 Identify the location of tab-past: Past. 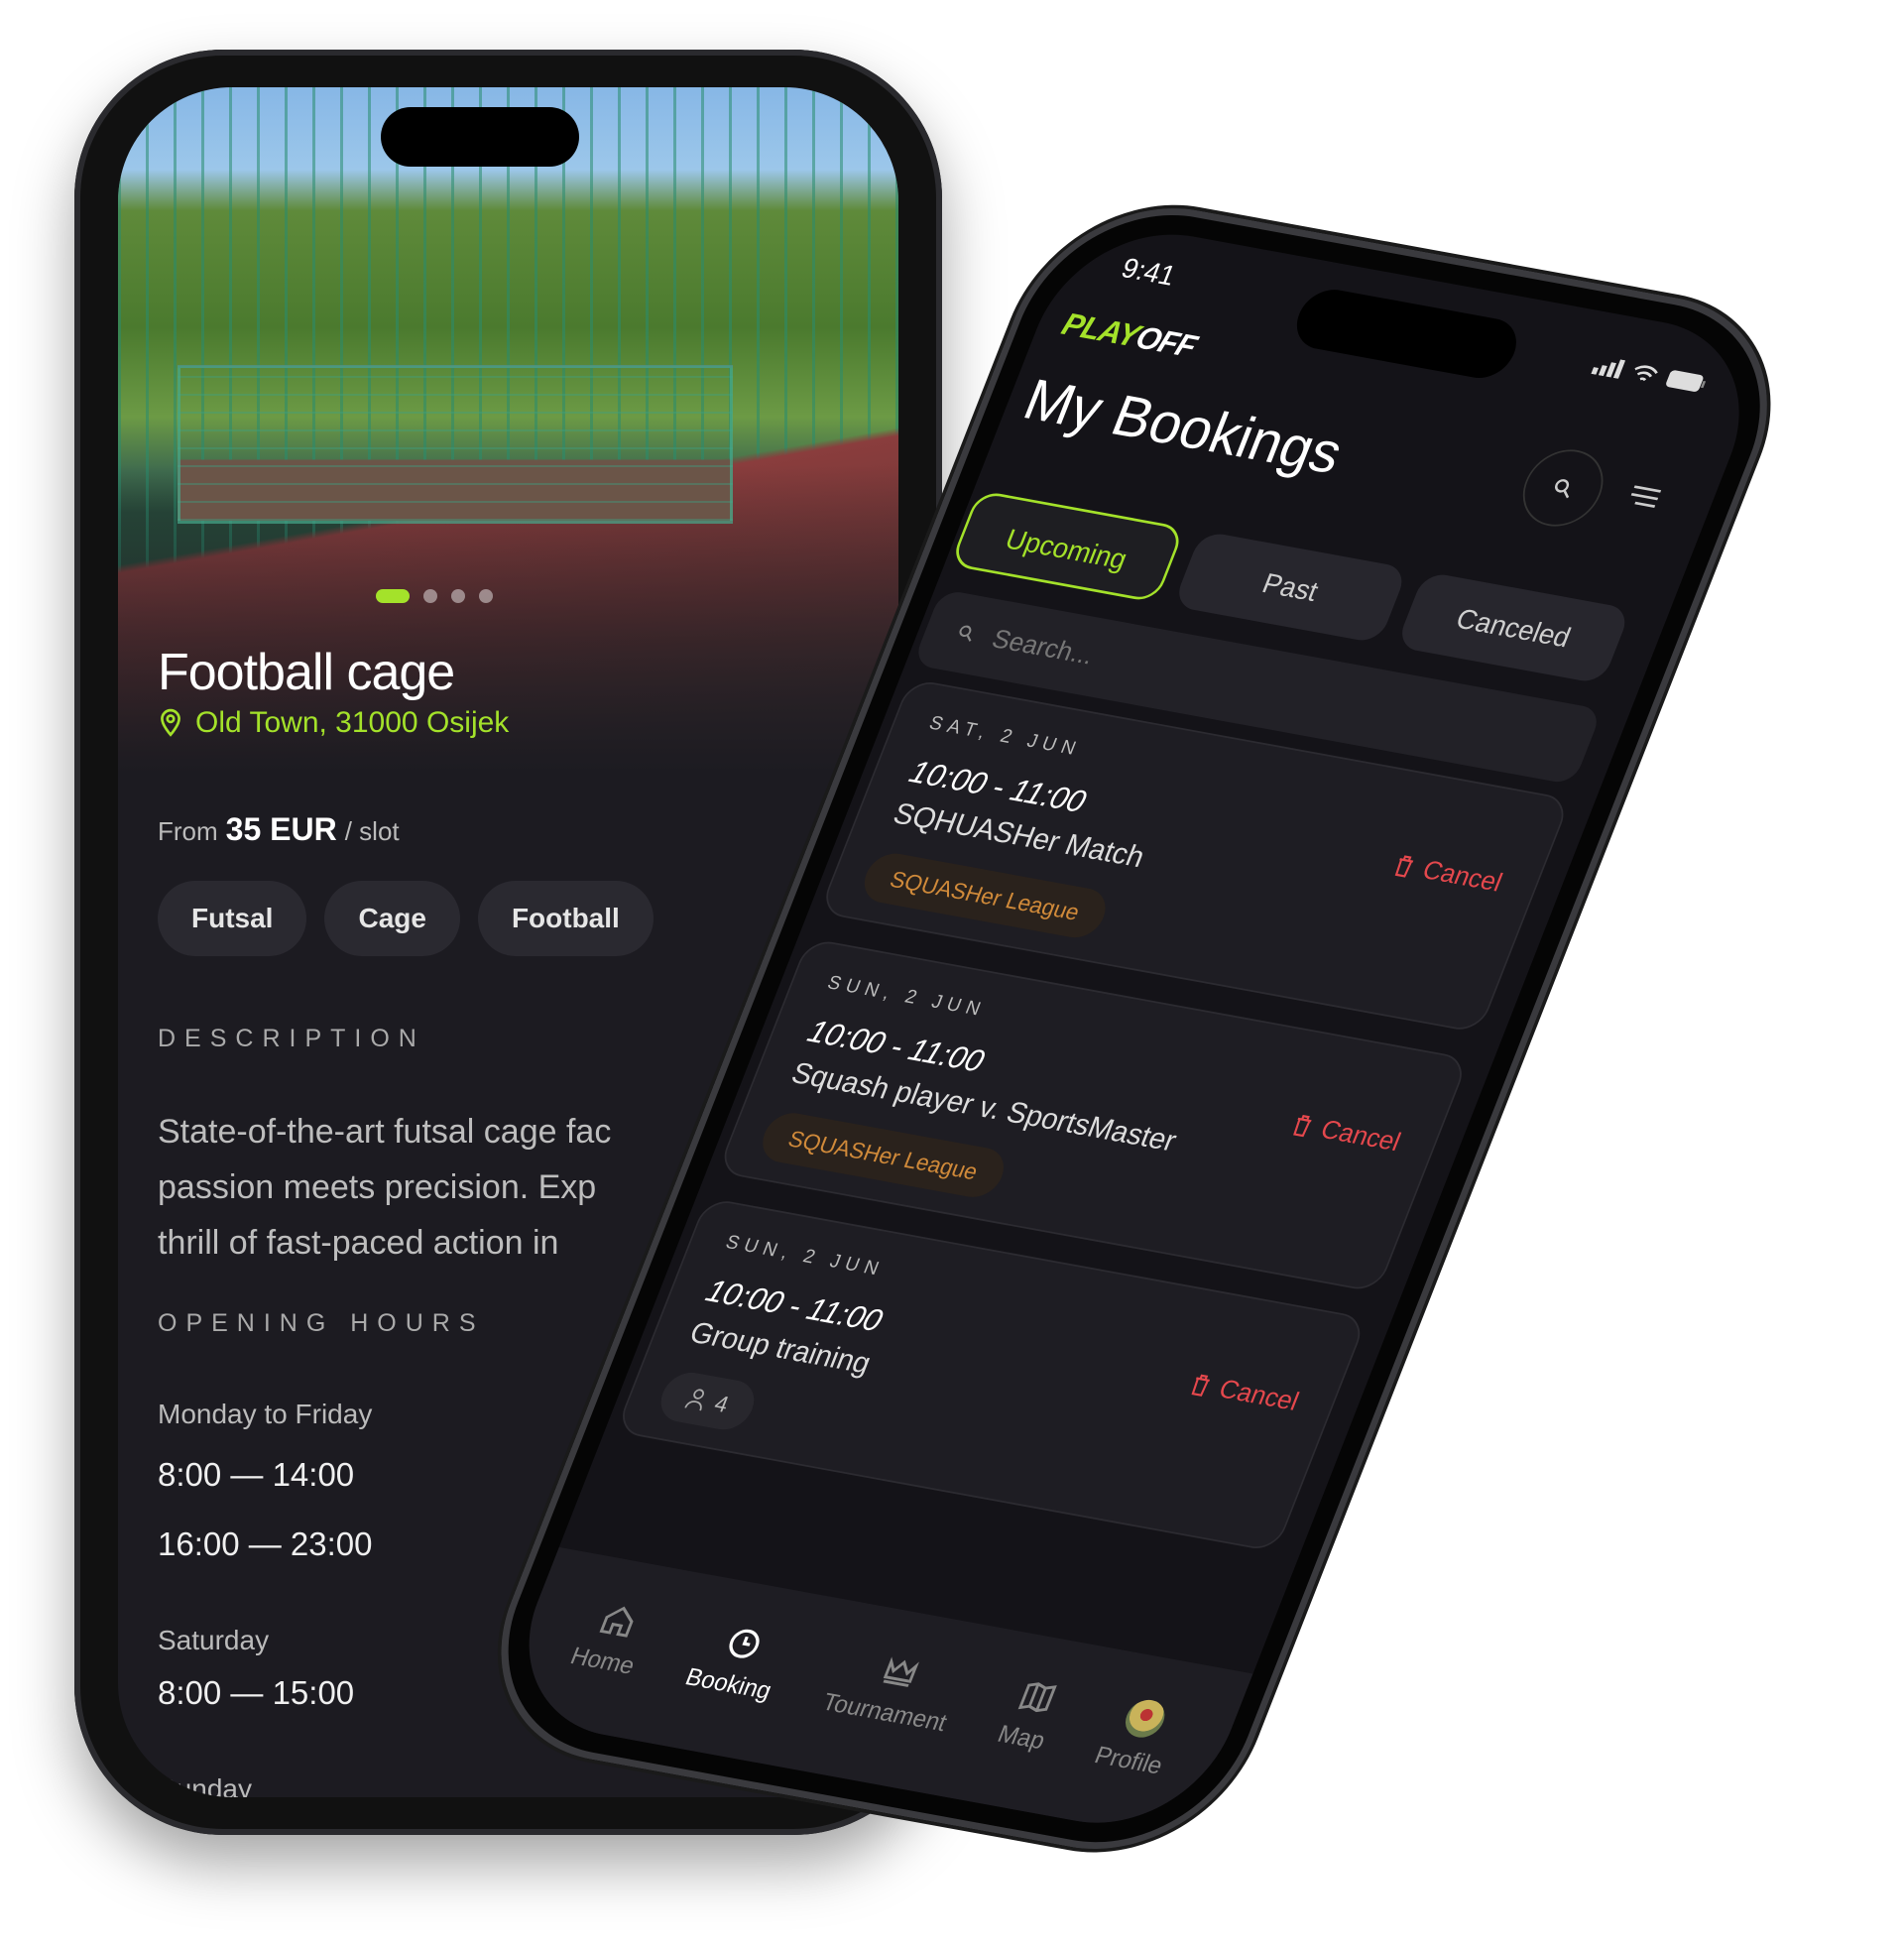
(1290, 587).